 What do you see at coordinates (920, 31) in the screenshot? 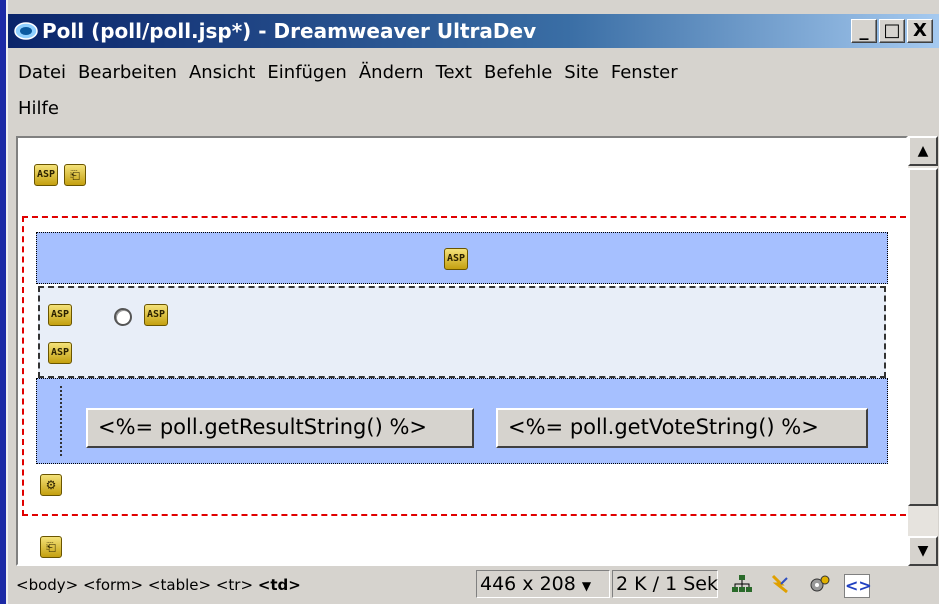
I see `close-button: X` at bounding box center [920, 31].